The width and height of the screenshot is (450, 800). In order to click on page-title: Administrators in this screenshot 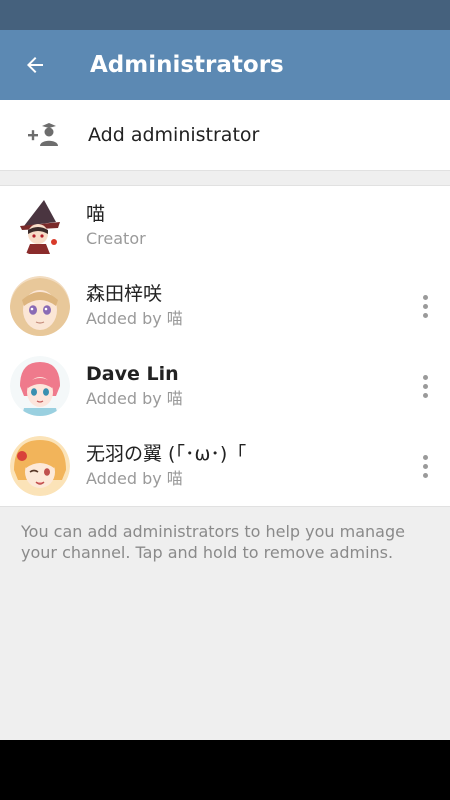, I will do `click(187, 65)`.